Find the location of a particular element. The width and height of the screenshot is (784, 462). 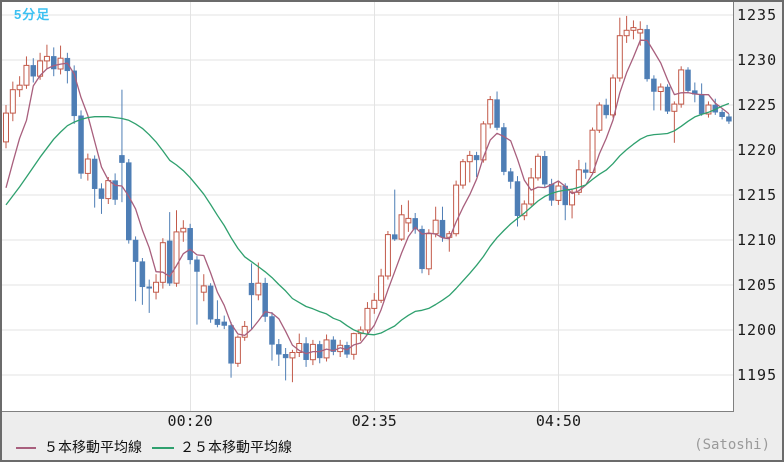

ma5-legend-label: ５本移動平均線 is located at coordinates (93, 447).